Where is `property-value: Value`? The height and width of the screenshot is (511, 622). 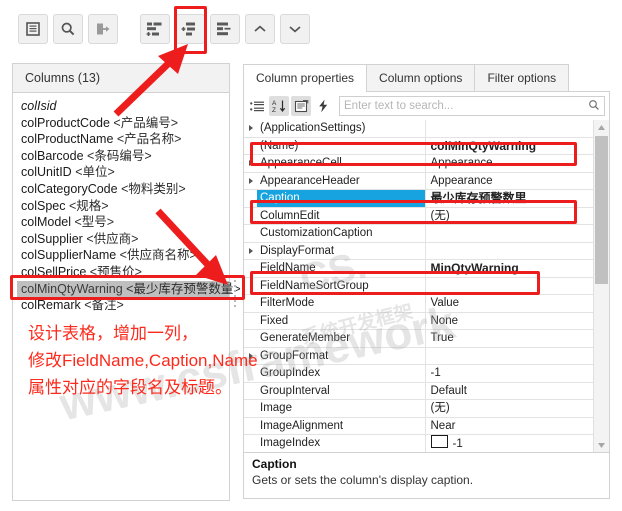
property-value: Value is located at coordinates (510, 303).